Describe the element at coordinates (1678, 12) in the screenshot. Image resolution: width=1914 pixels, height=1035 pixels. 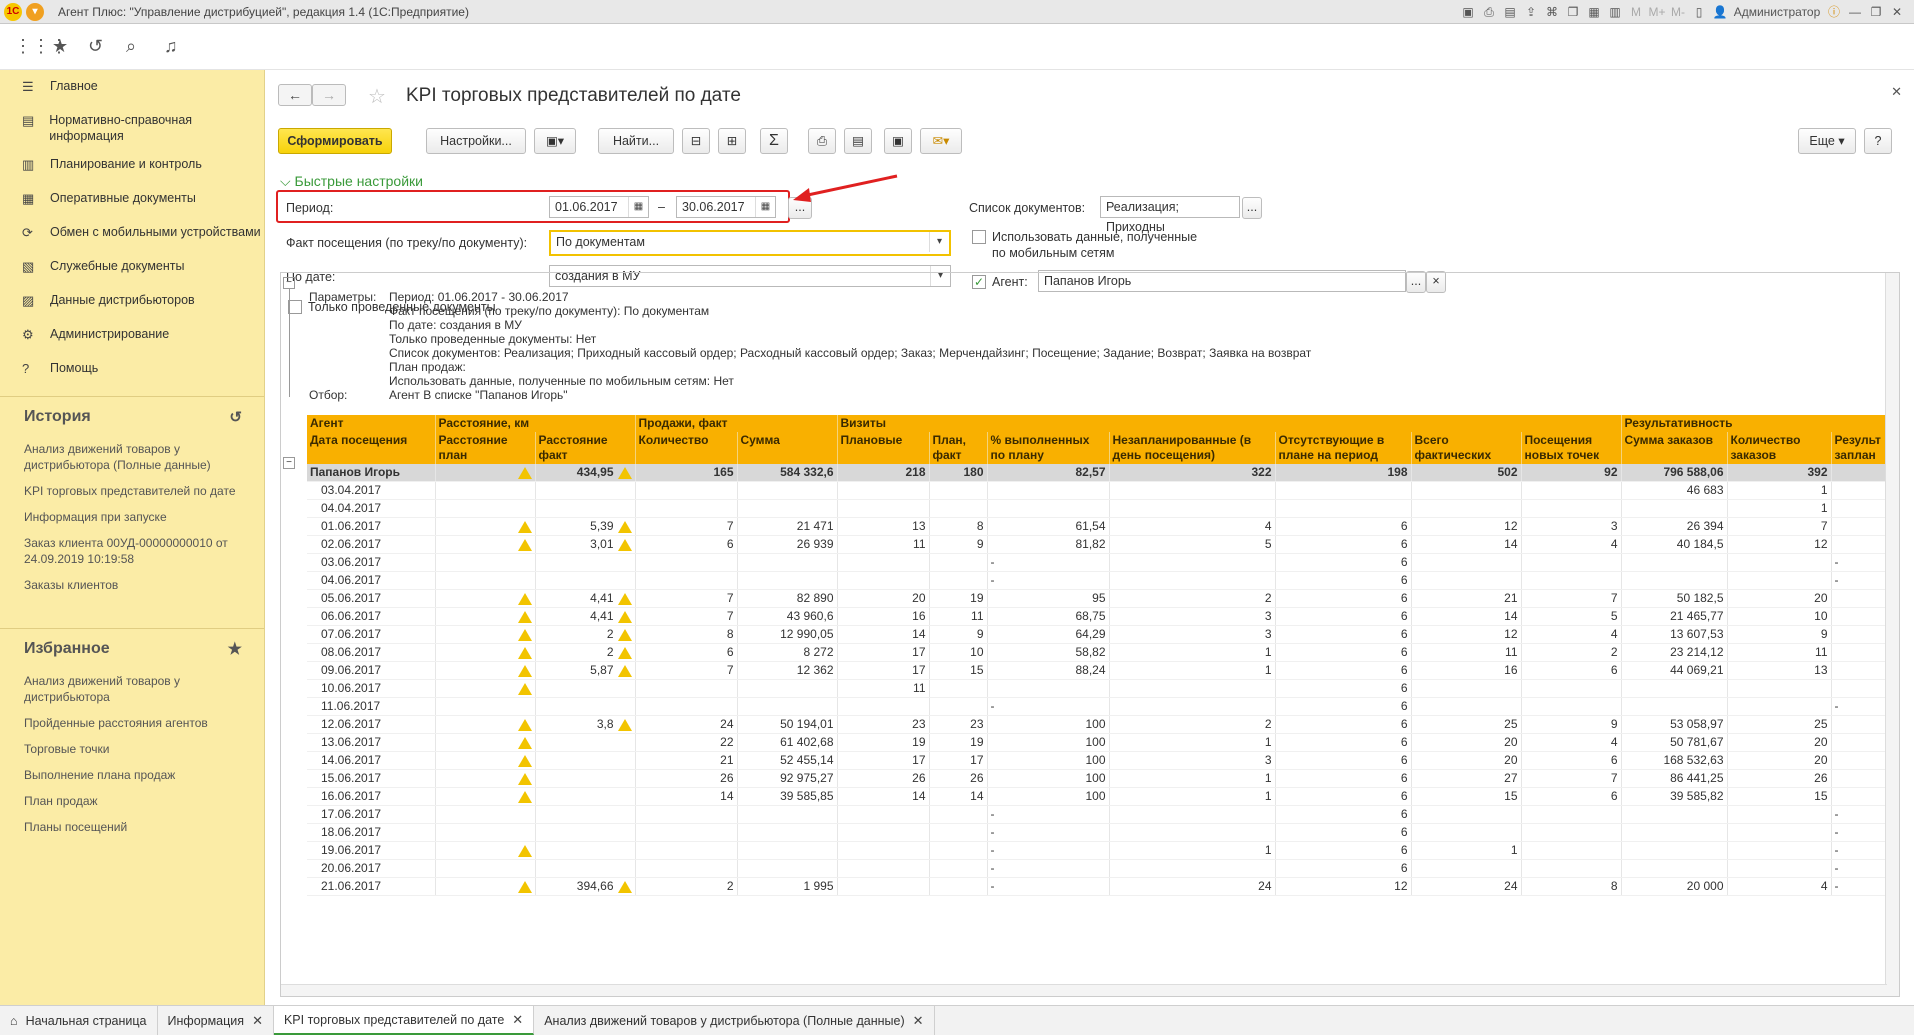
I see `memory-mminus-button: M-` at that location.